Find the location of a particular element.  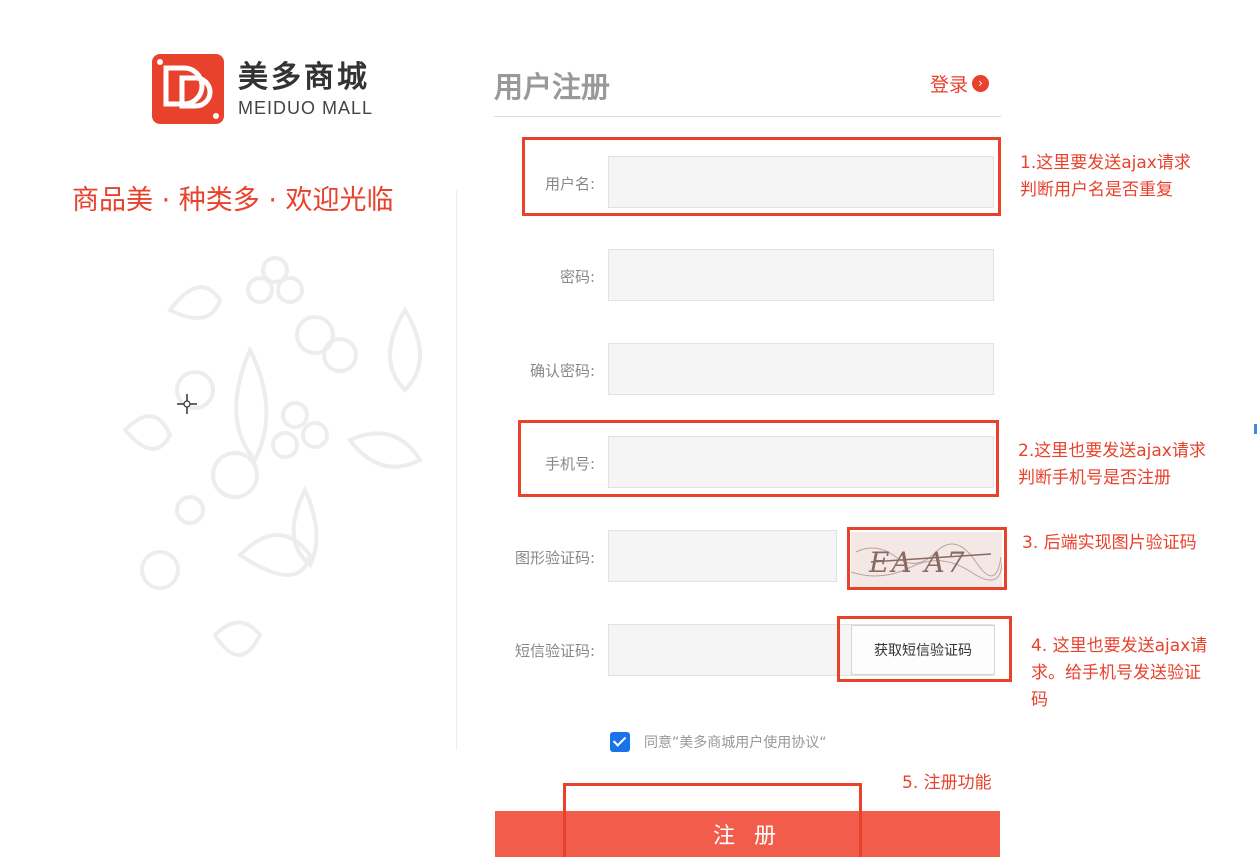

note-2-line-2: 判断手机号是否注册 is located at coordinates (1094, 478).